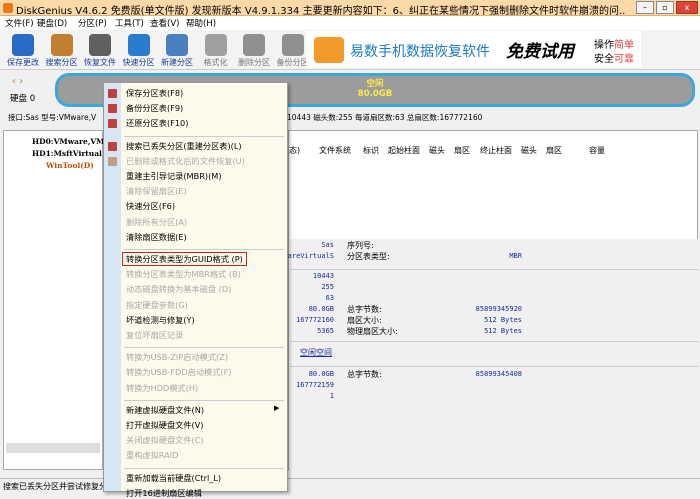 The width and height of the screenshot is (700, 499). Describe the element at coordinates (185, 161) in the screenshot. I see `context-menu-item: 已删除或格式化后的文件恢复(U)` at that location.